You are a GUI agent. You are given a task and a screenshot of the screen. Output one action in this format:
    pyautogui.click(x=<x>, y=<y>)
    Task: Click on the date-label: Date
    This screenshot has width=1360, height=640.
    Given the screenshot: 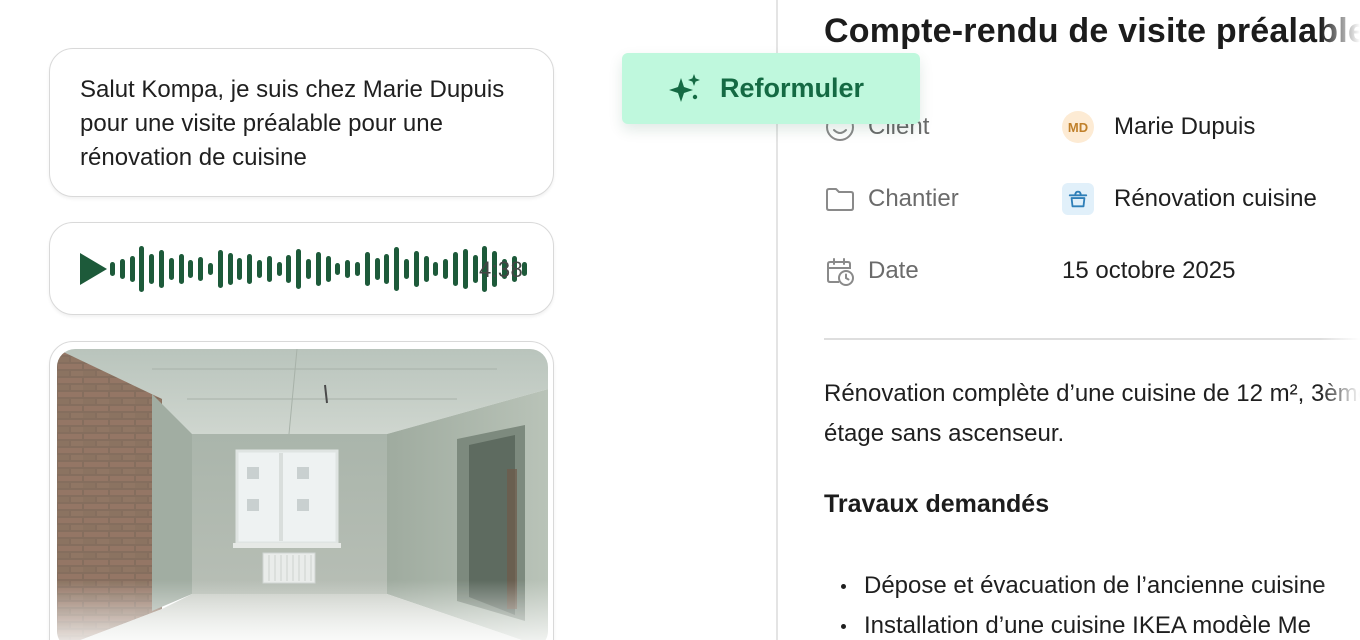 What is the action you would take?
    pyautogui.click(x=893, y=270)
    